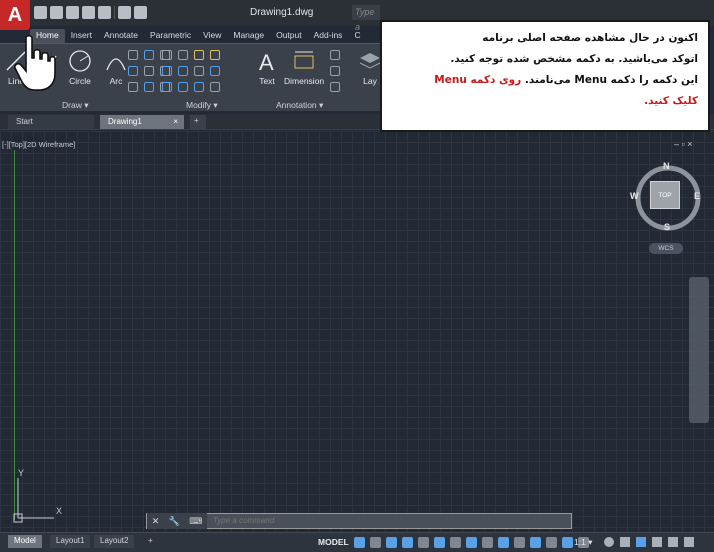 This screenshot has height=552, width=714. Describe the element at coordinates (25, 541) in the screenshot. I see `layout-tab-model: Model` at that location.